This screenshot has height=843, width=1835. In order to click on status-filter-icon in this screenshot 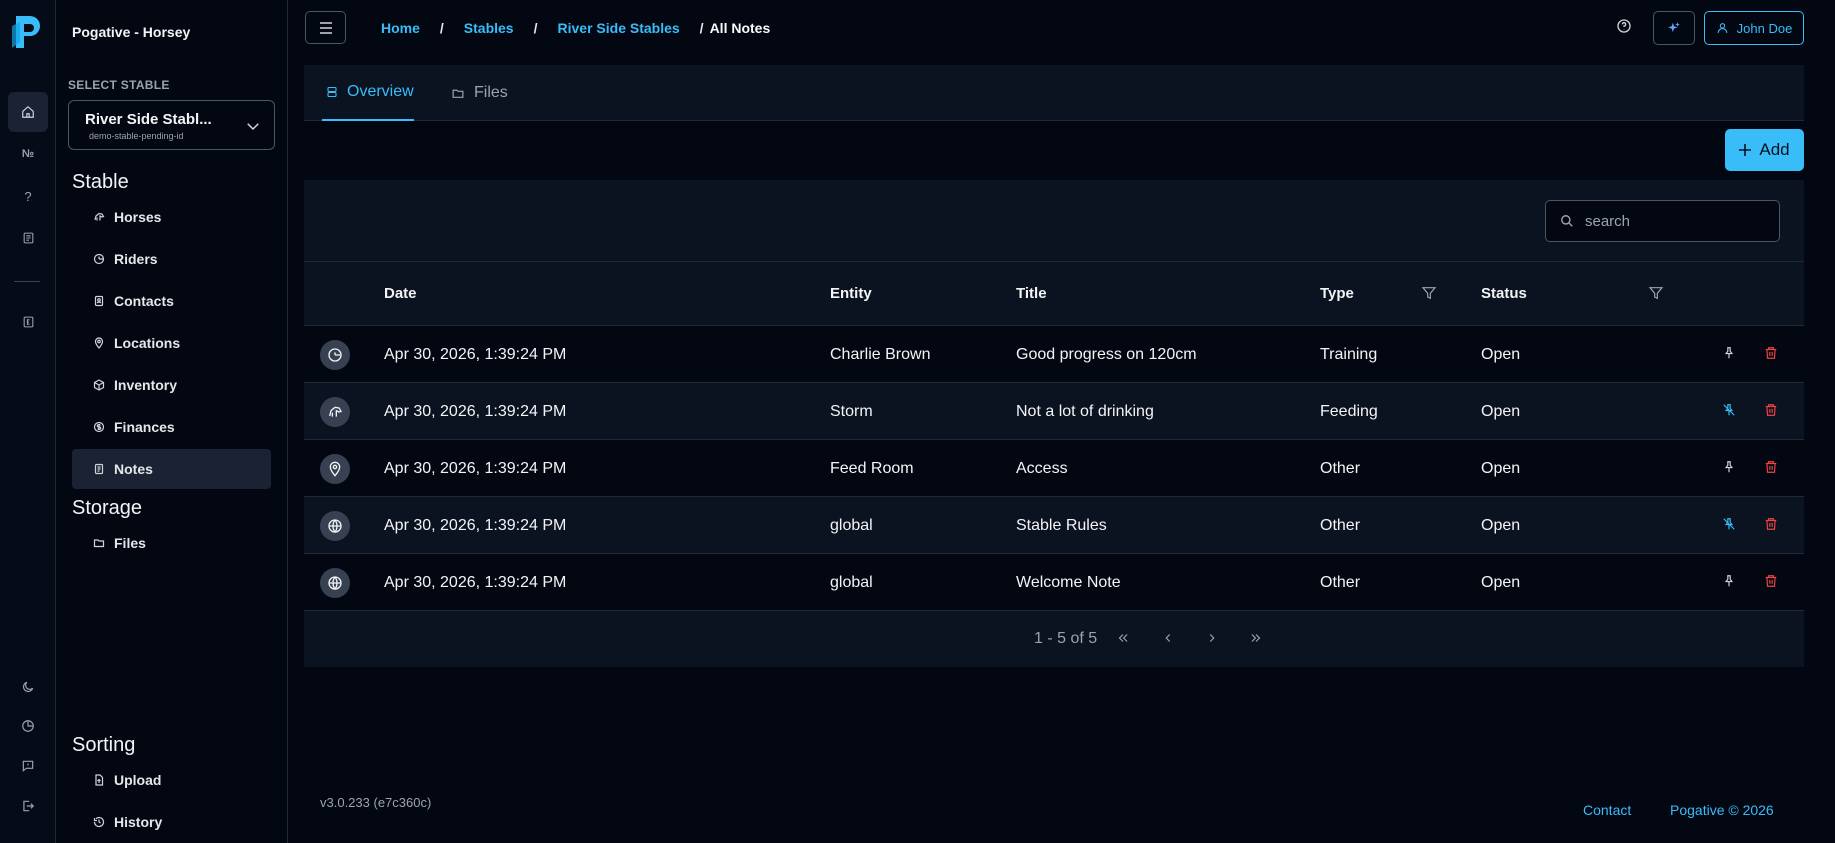, I will do `click(1656, 293)`.